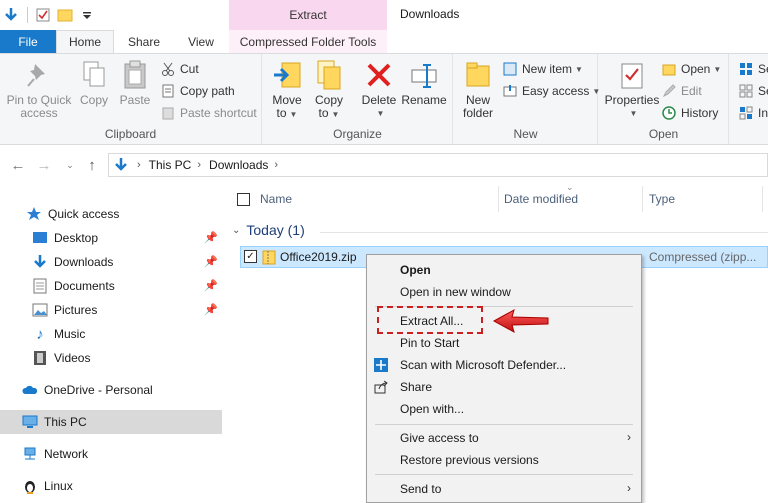 The height and width of the screenshot is (503, 768). What do you see at coordinates (111, 310) in the screenshot?
I see `nav-pictures: Pictures 📌` at bounding box center [111, 310].